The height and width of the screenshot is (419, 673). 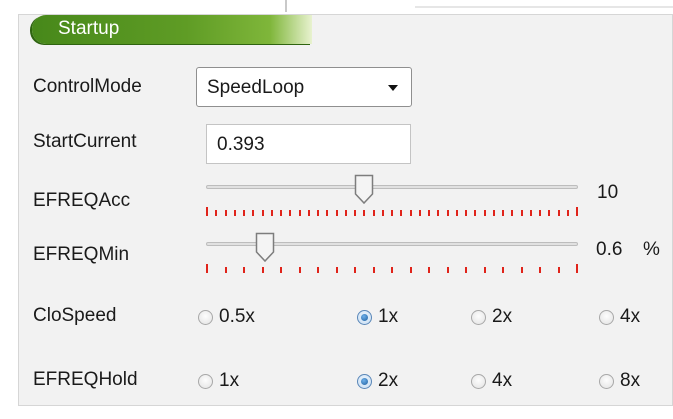 I want to click on efreq-min-value: 0.6, so click(x=609, y=249).